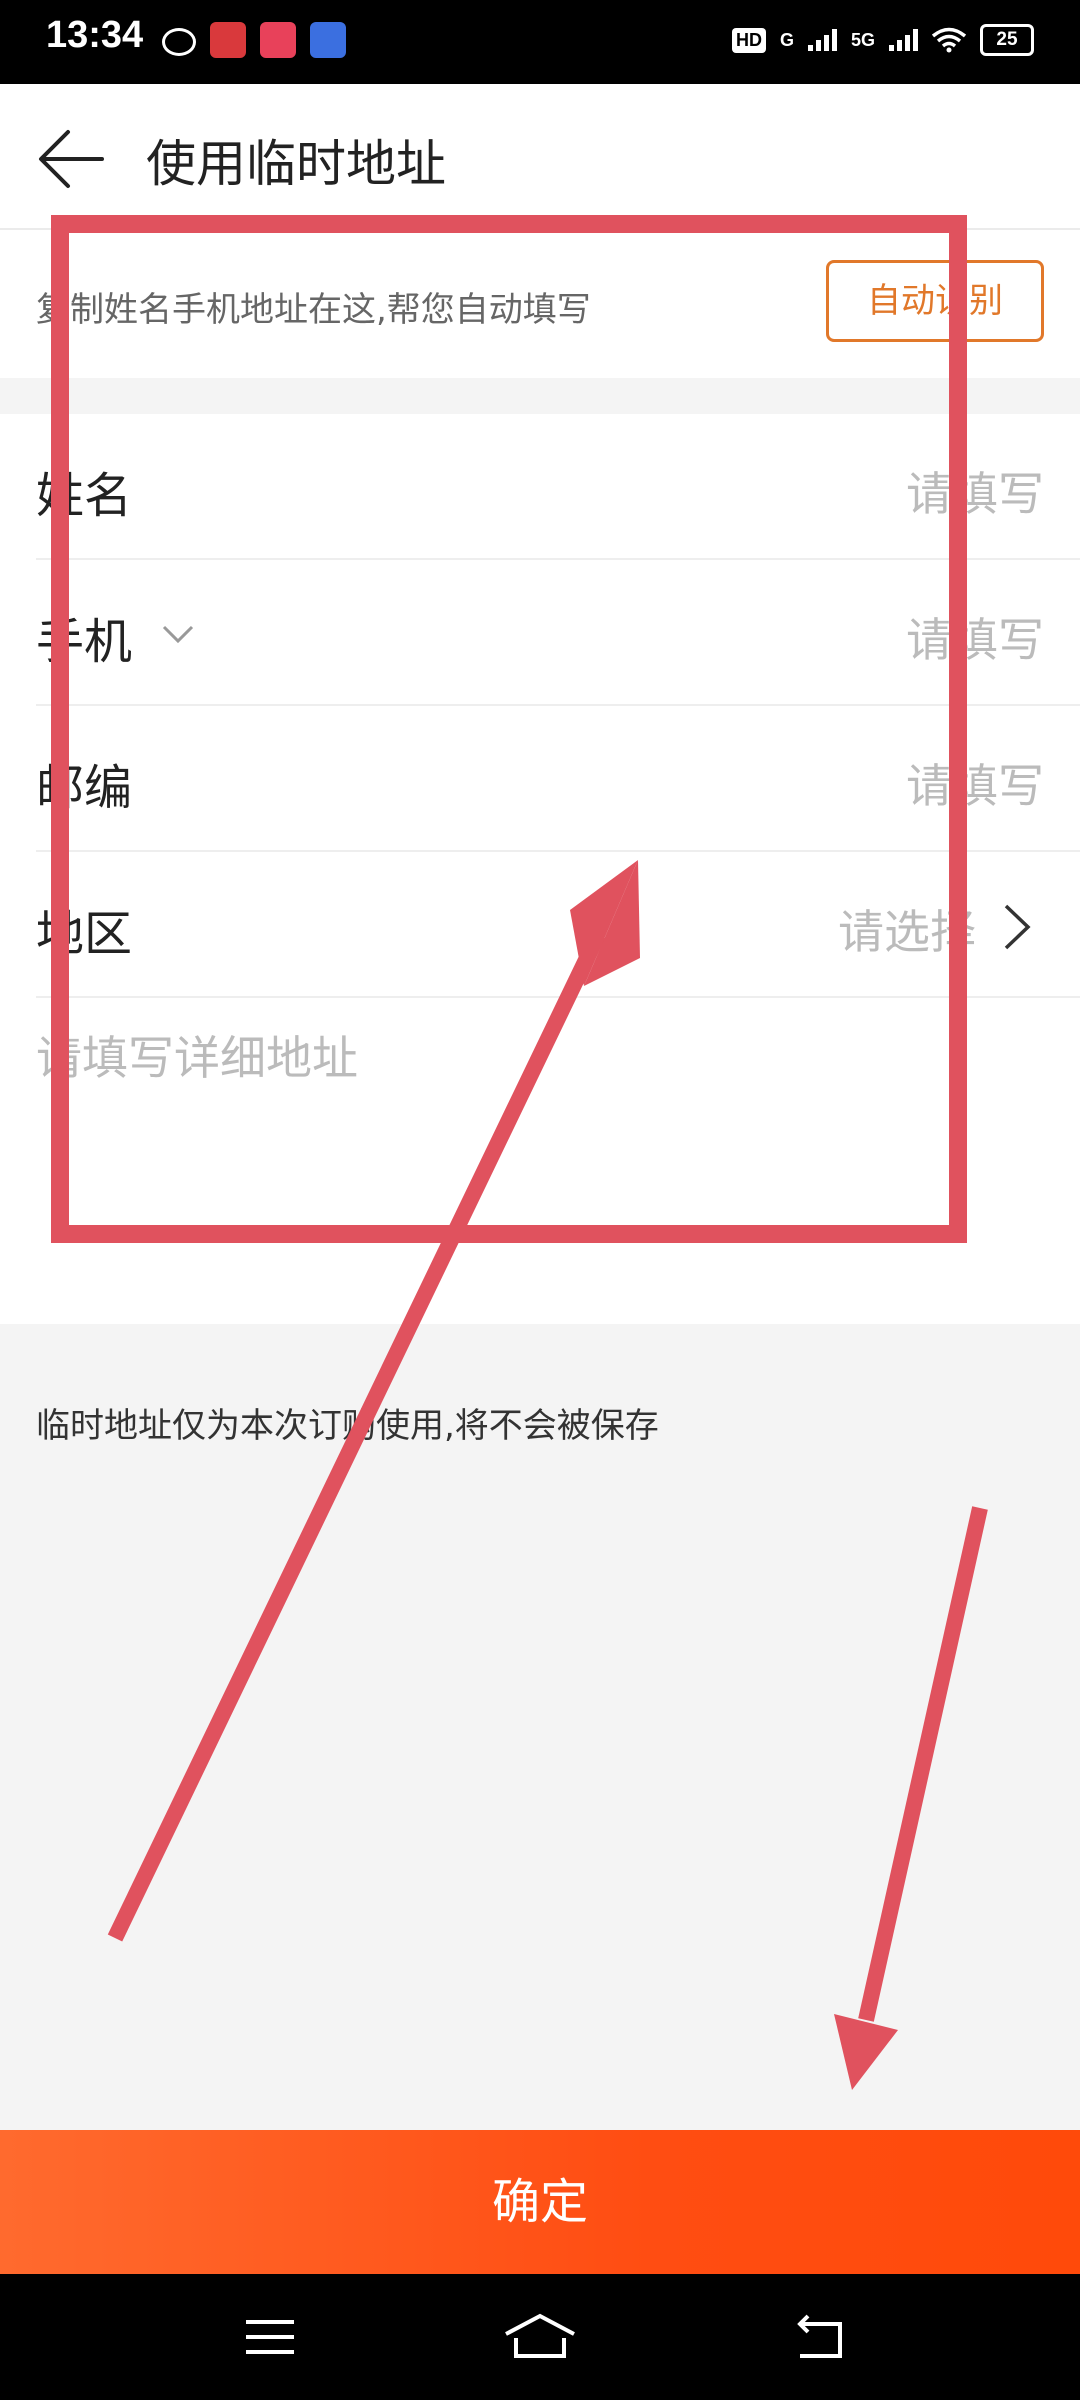 This screenshot has height=2400, width=1080. I want to click on postcode-input: 请填写, so click(975, 783).